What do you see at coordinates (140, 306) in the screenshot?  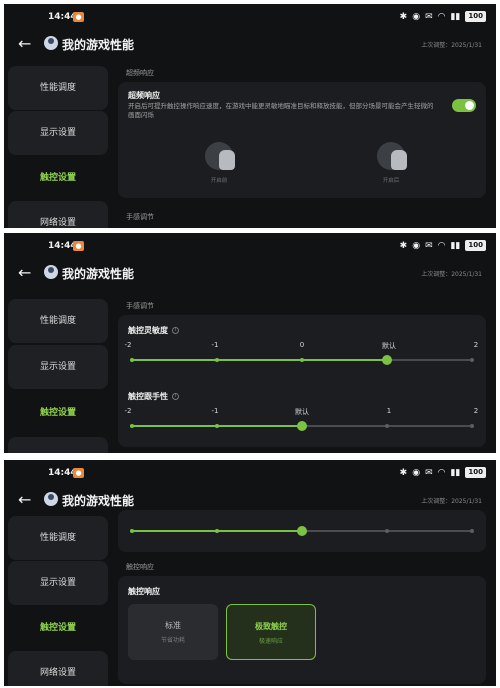 I see `section-title: 手感调节` at bounding box center [140, 306].